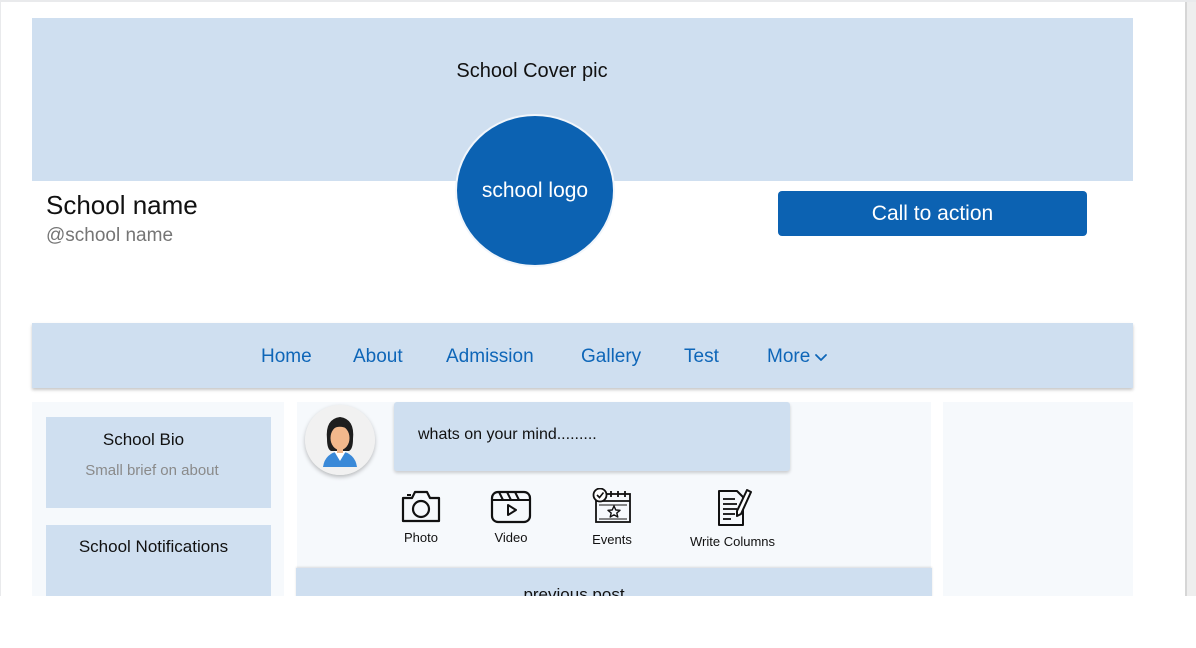  What do you see at coordinates (421, 506) in the screenshot?
I see `camera-icon` at bounding box center [421, 506].